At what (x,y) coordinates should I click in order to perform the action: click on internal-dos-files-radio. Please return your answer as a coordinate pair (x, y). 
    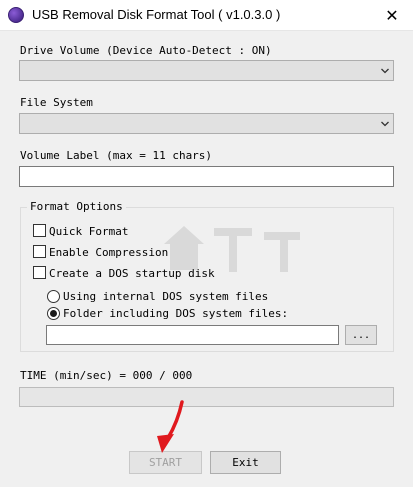
    Looking at the image, I should click on (53, 296).